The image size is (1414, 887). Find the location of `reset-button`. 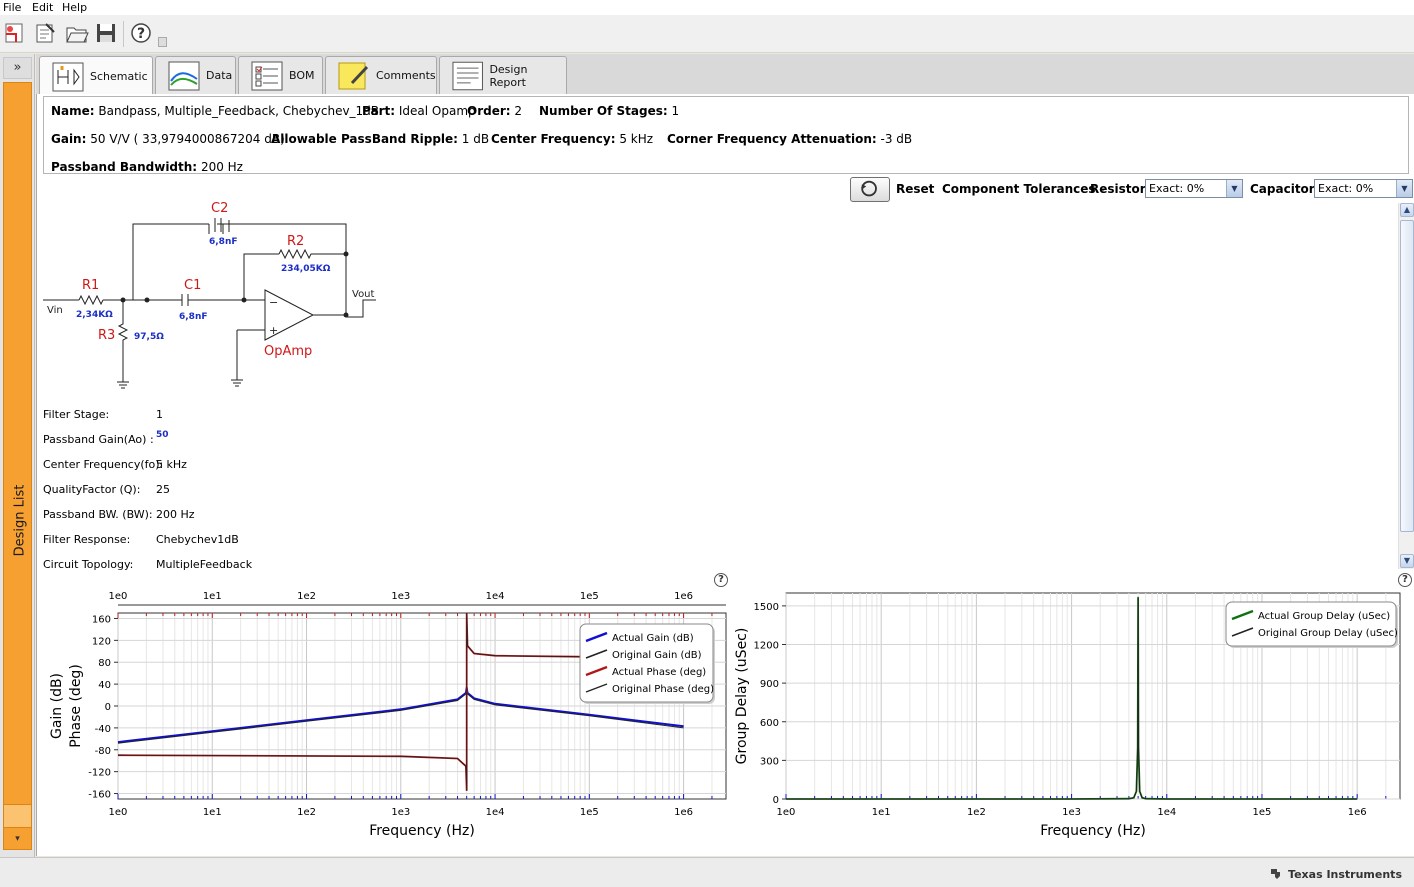

reset-button is located at coordinates (870, 189).